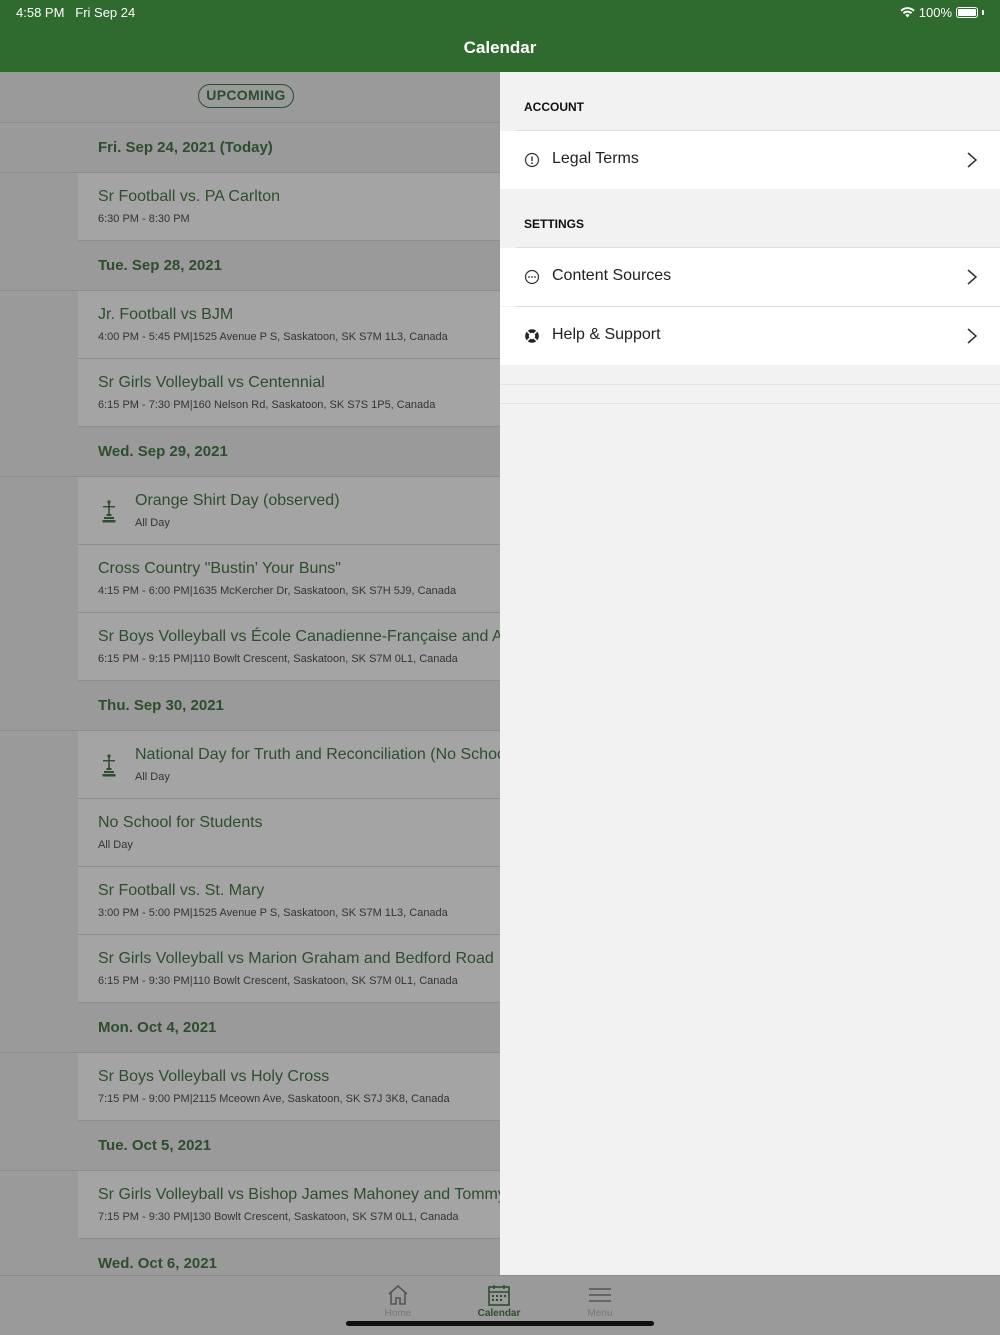 This screenshot has height=1335, width=1000. Describe the element at coordinates (166, 314) in the screenshot. I see `event-title: Jr. Football vs BJM` at that location.